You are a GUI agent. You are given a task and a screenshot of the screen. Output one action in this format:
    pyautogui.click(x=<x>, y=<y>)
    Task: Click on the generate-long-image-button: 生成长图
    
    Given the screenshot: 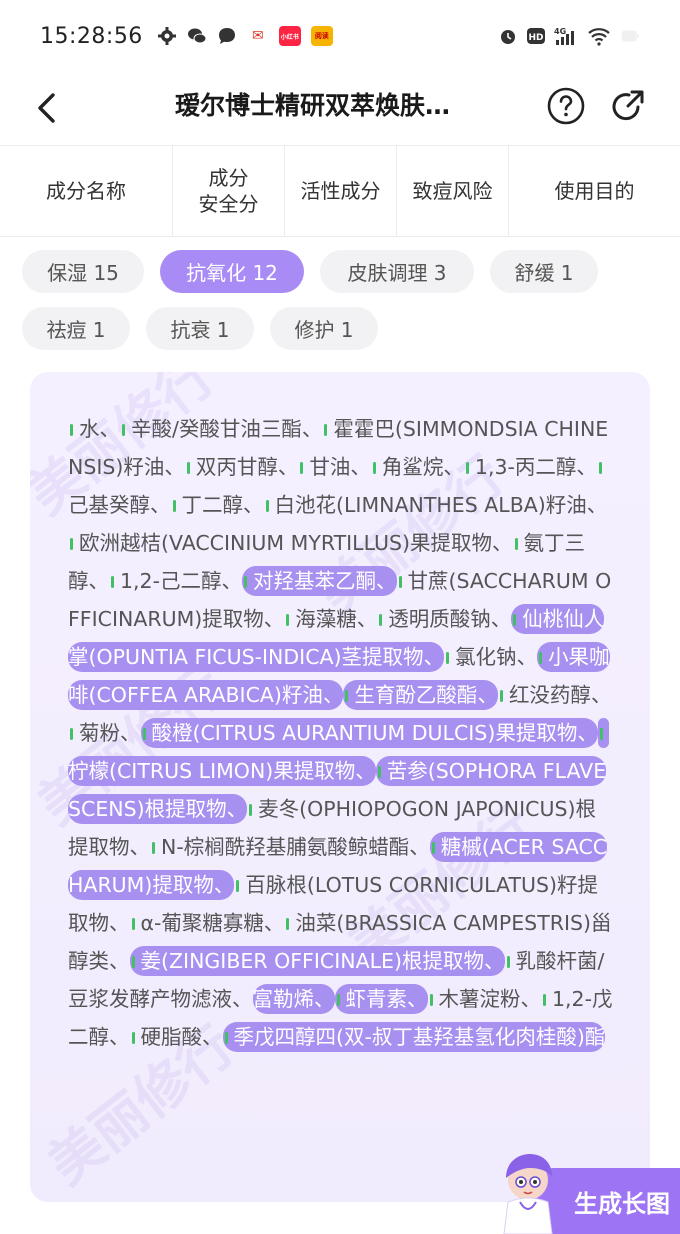 What is the action you would take?
    pyautogui.click(x=585, y=1192)
    